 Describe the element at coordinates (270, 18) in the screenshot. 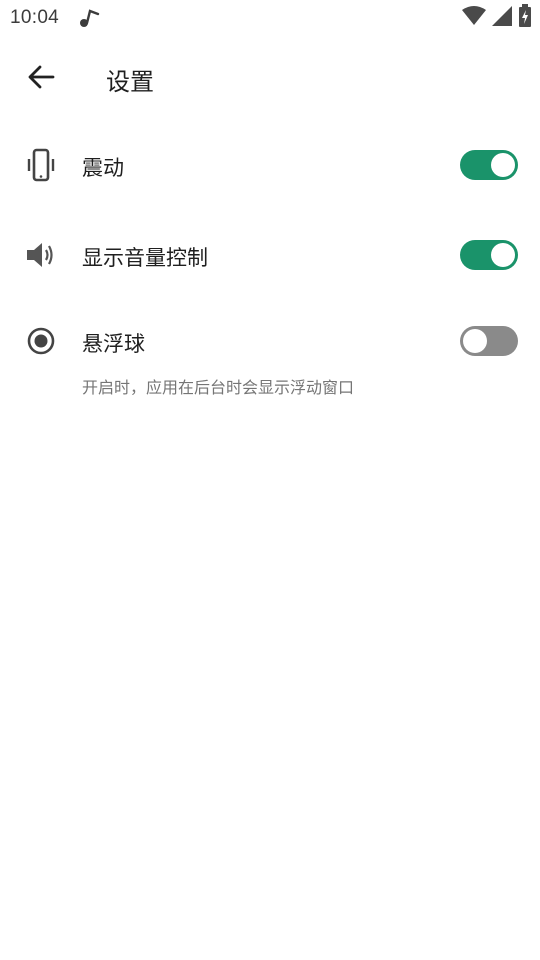

I see `status-bar: 10:04` at that location.